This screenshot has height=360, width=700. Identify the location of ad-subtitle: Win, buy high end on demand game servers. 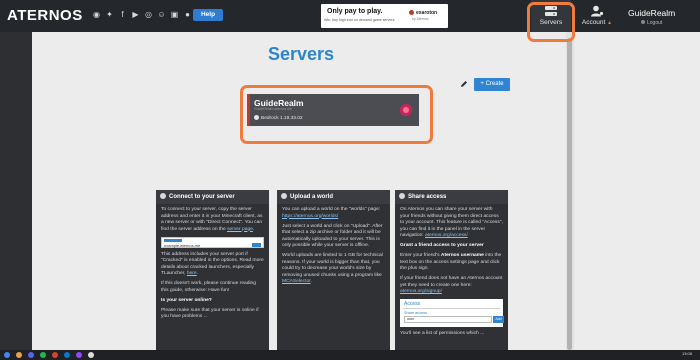
(359, 20).